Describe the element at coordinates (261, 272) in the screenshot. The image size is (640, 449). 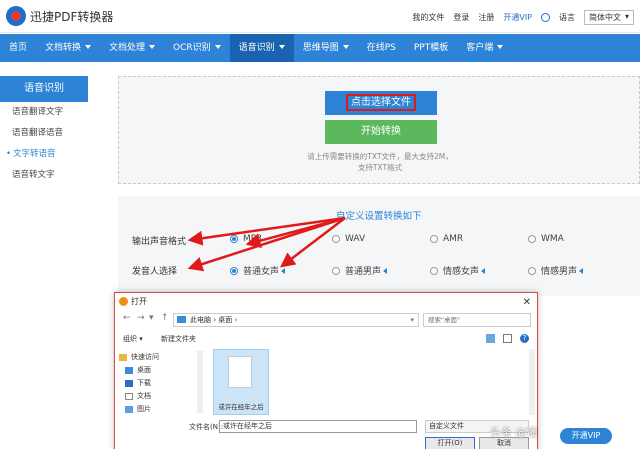
I see `radio-label: 普通女声` at that location.